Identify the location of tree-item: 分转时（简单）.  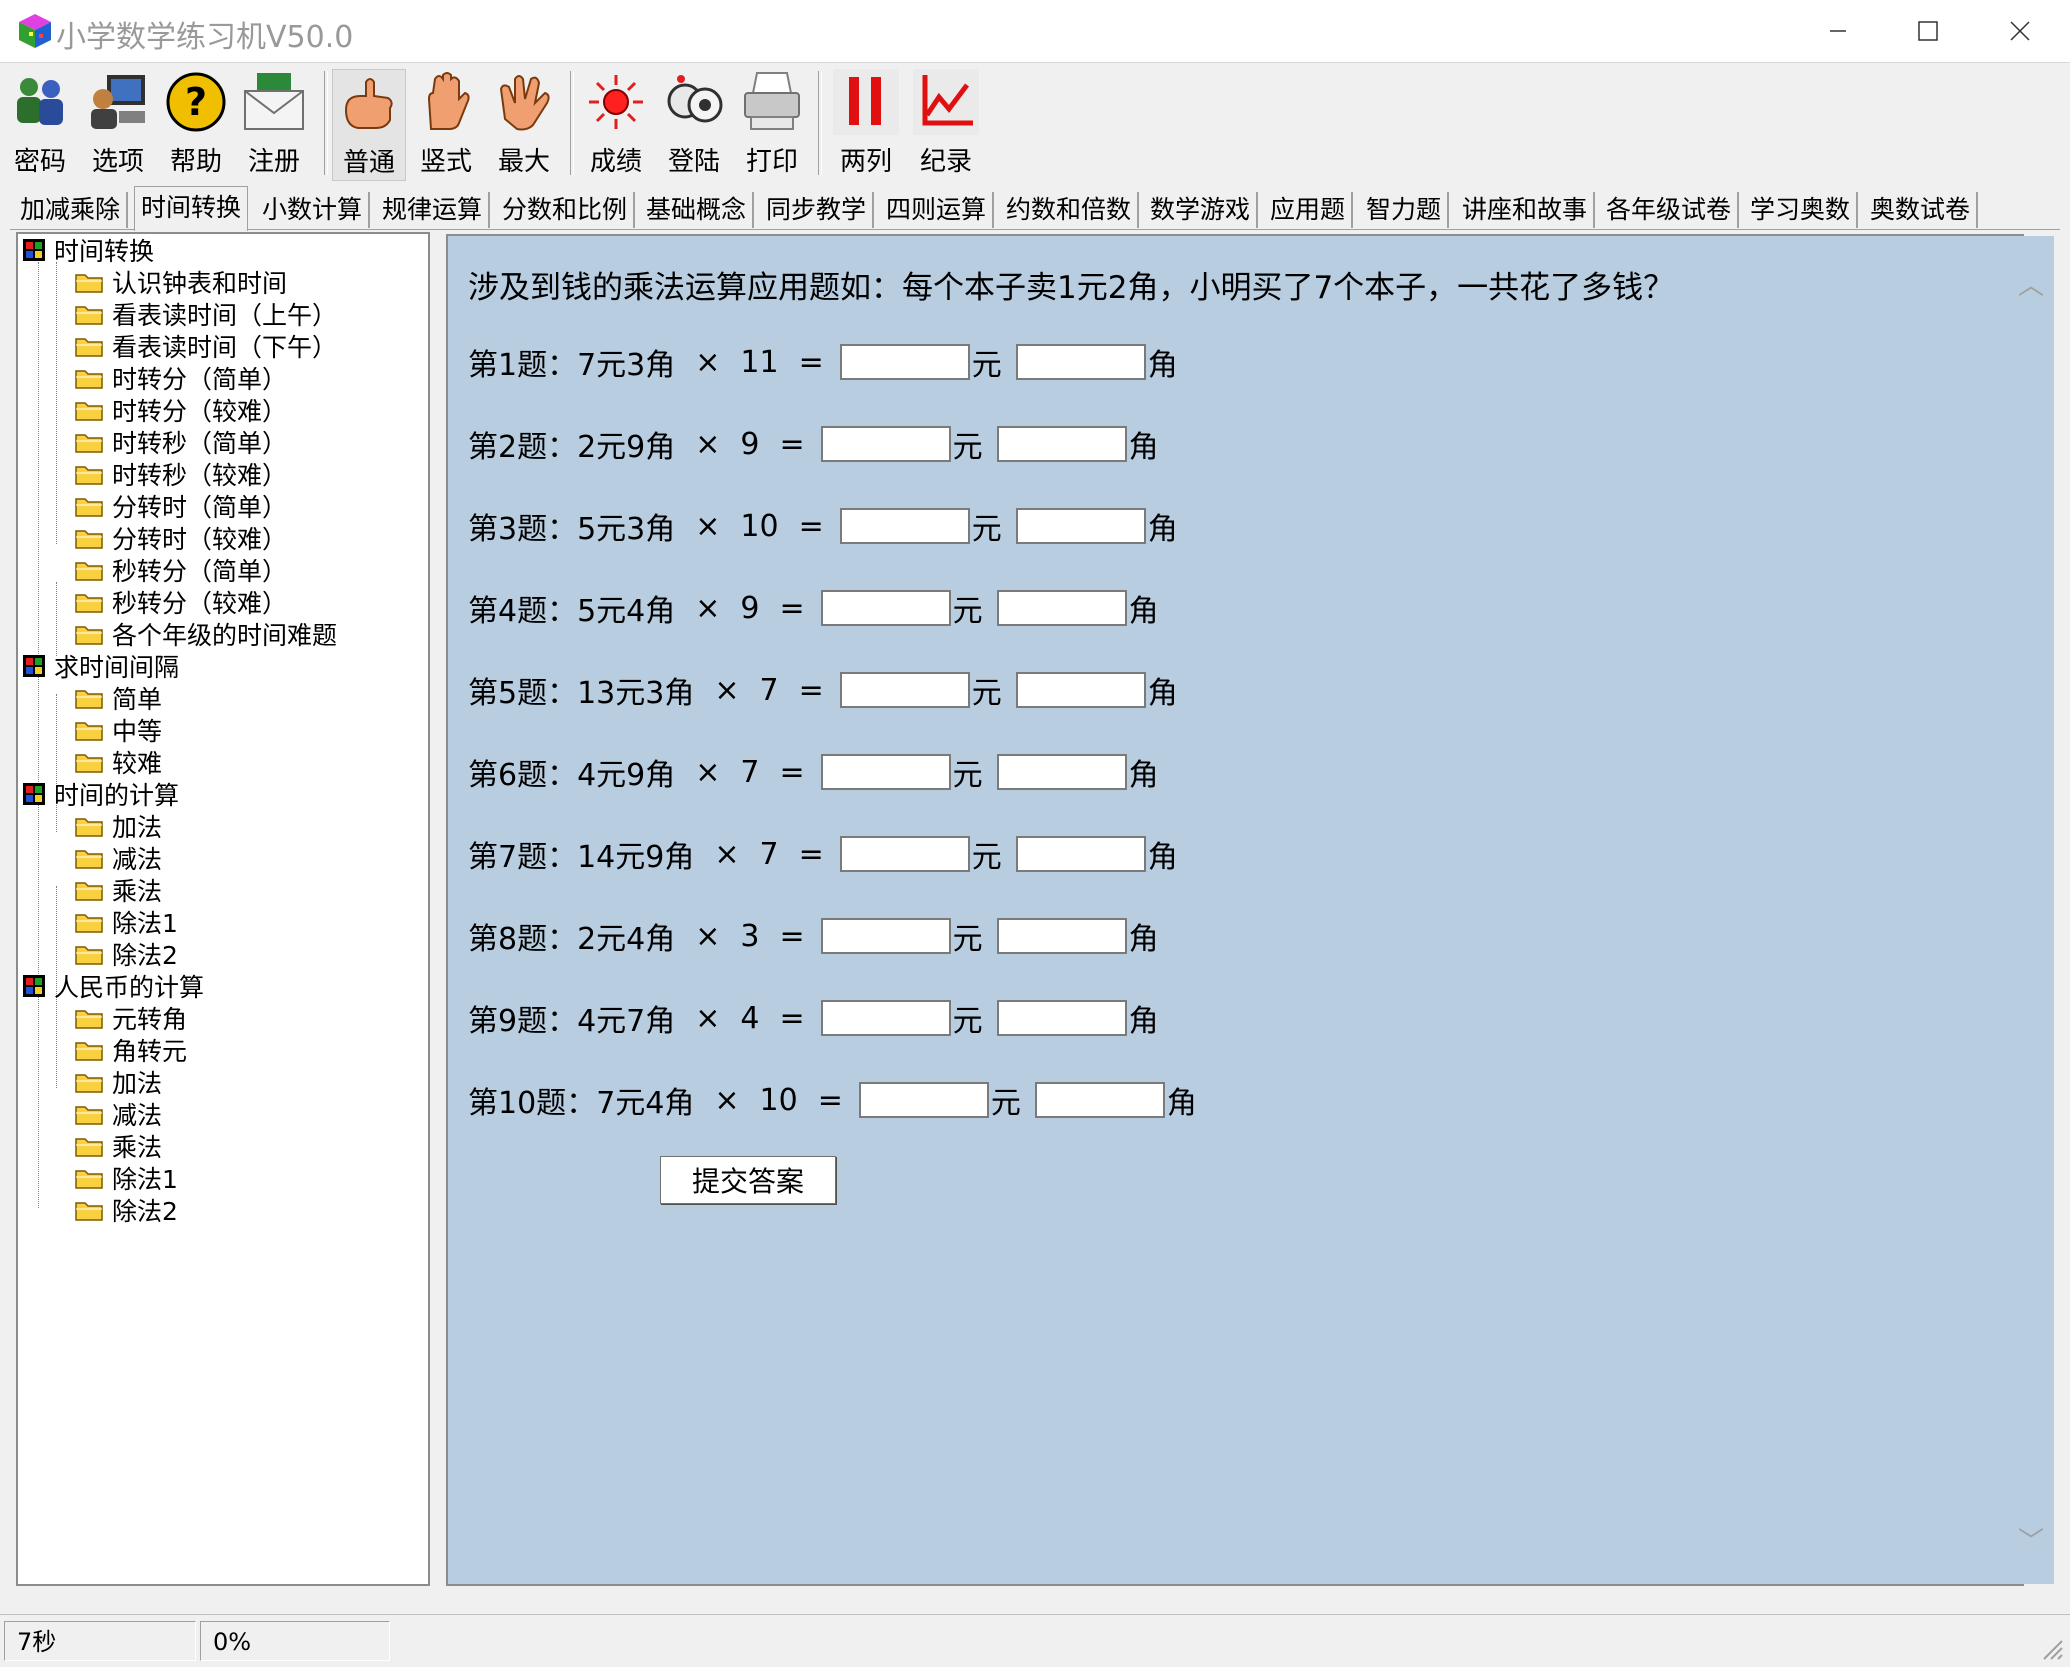
(180, 506).